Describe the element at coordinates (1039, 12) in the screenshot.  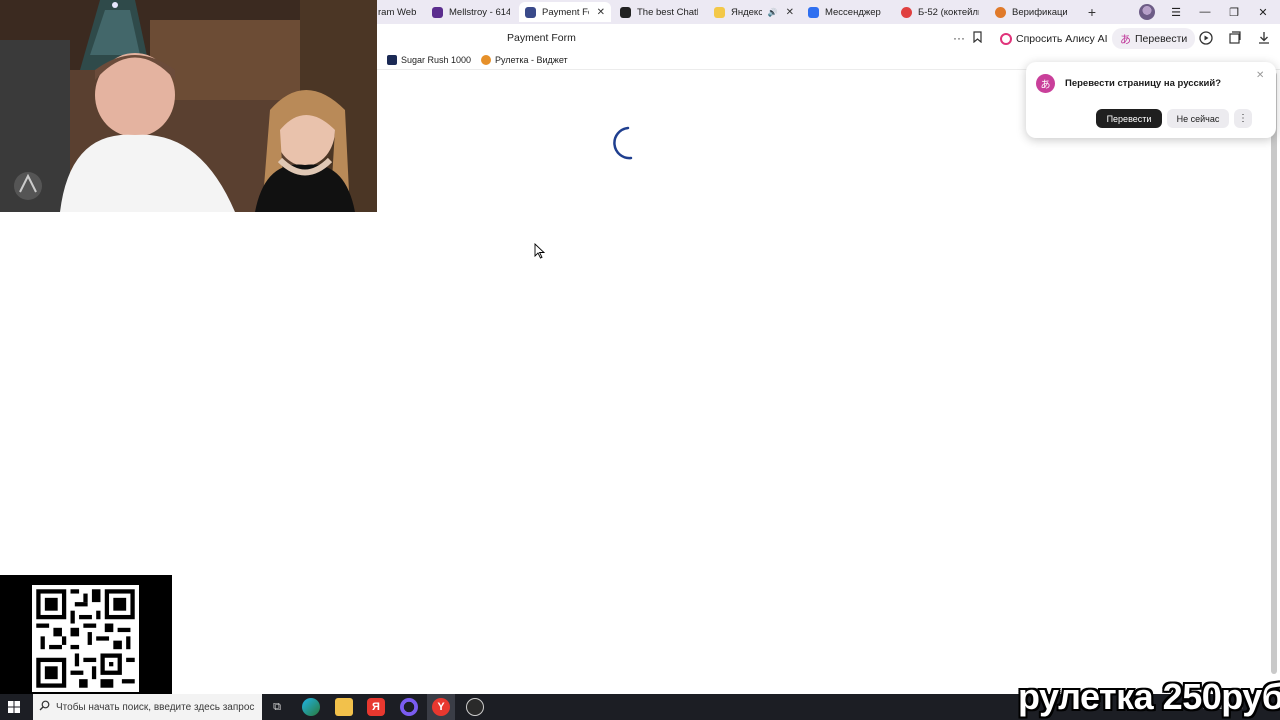
I see `tab-label: Верификация` at that location.